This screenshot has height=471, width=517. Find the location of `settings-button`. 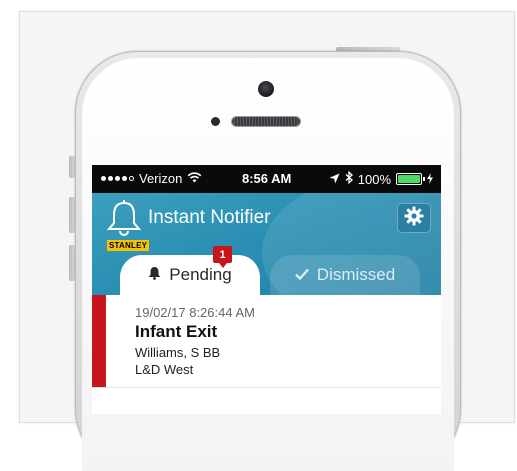

settings-button is located at coordinates (414, 218).